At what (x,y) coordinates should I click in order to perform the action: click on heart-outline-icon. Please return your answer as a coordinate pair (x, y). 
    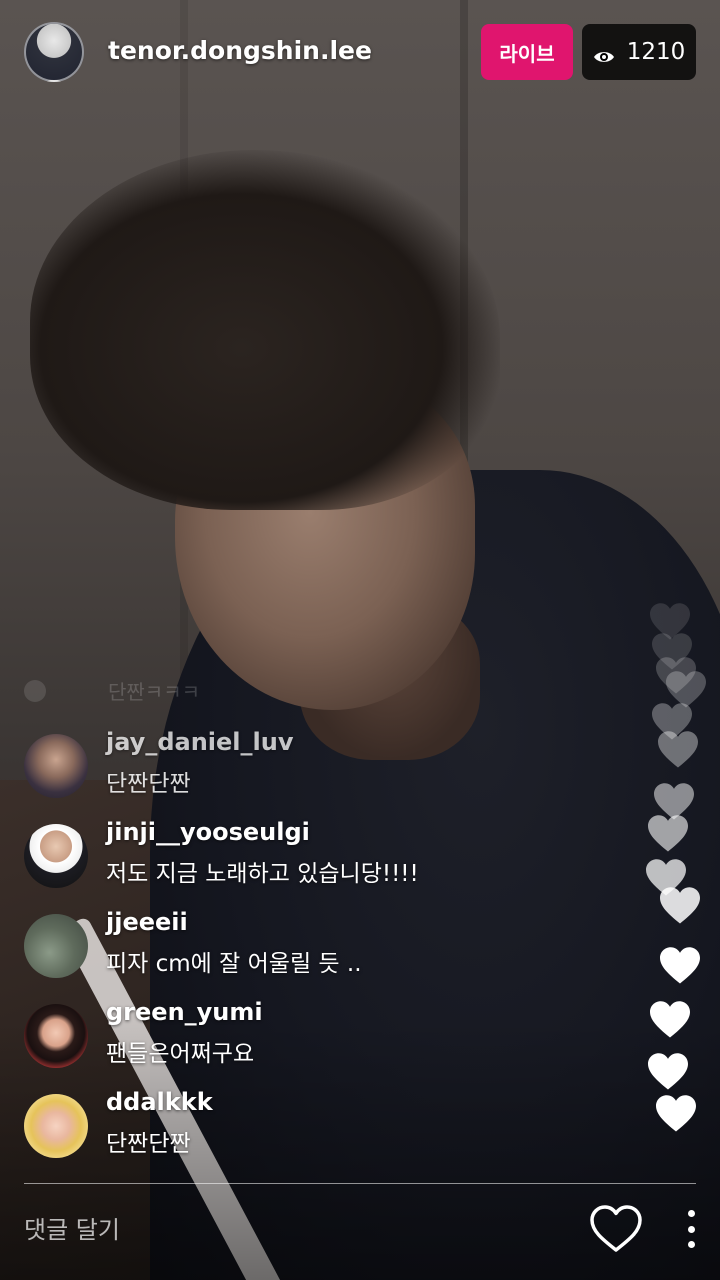
    Looking at the image, I should click on (616, 1228).